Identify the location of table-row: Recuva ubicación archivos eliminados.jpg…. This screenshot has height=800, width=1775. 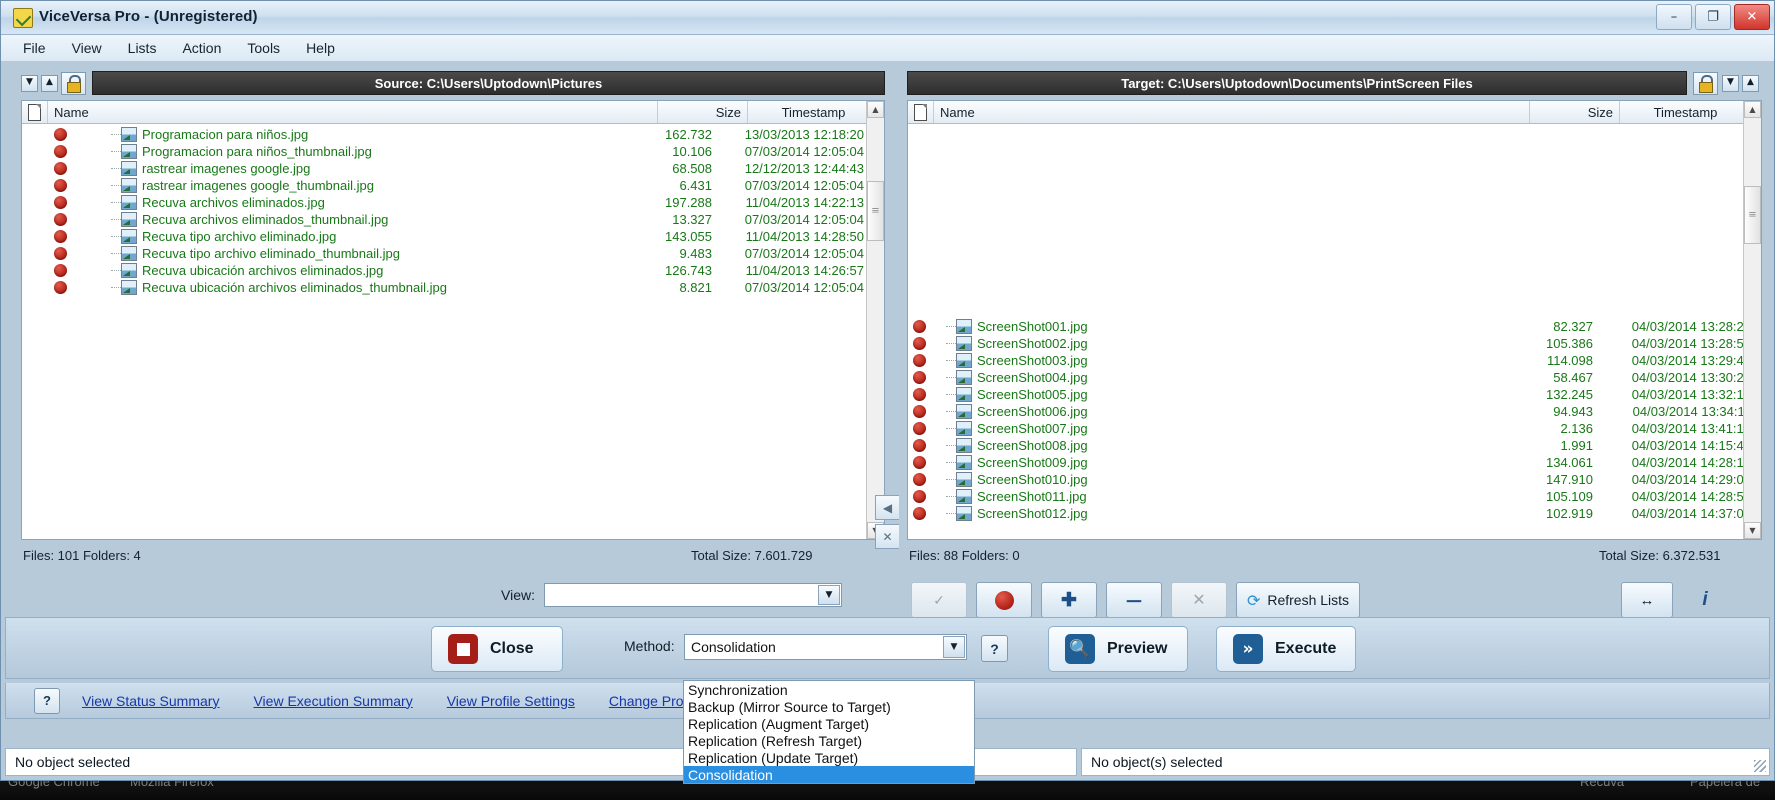
(453, 270).